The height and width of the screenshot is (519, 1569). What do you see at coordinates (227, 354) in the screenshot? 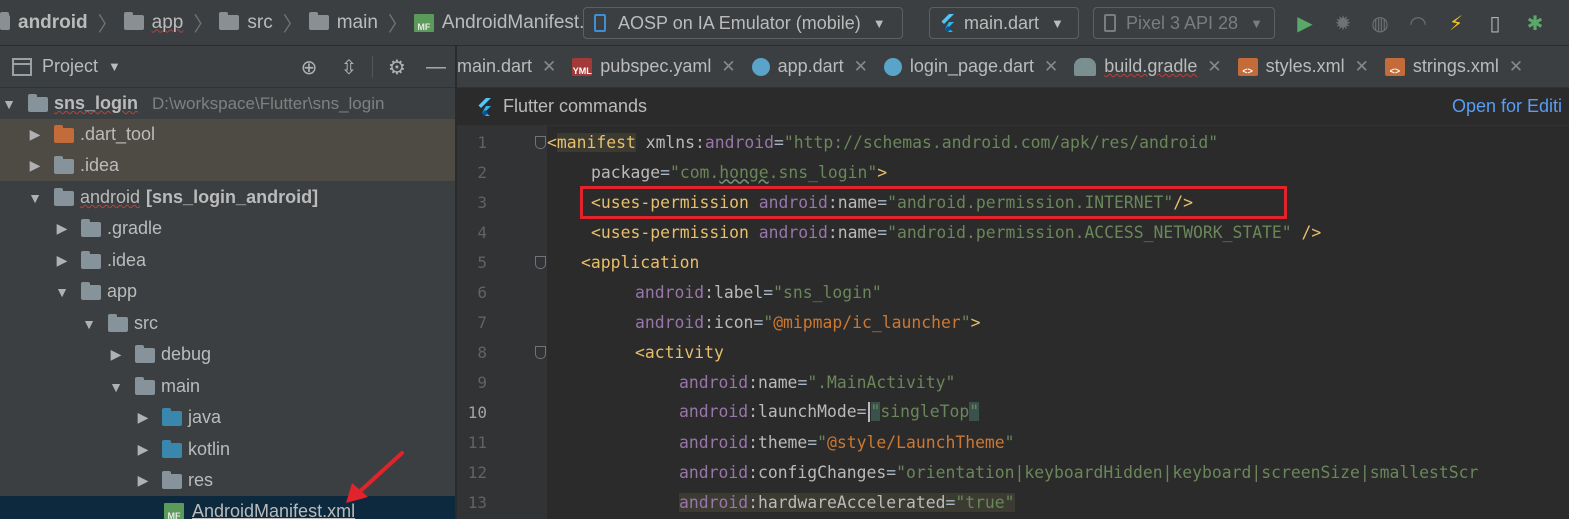
I see `tree-item-debug: ▶ debug` at bounding box center [227, 354].